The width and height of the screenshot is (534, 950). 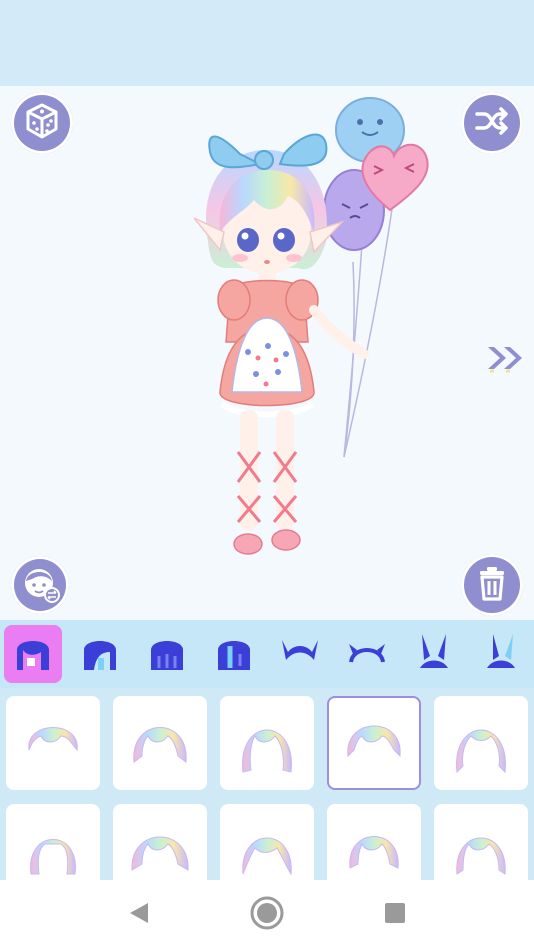 I want to click on category-bunny-ears-alt, so click(x=500, y=654).